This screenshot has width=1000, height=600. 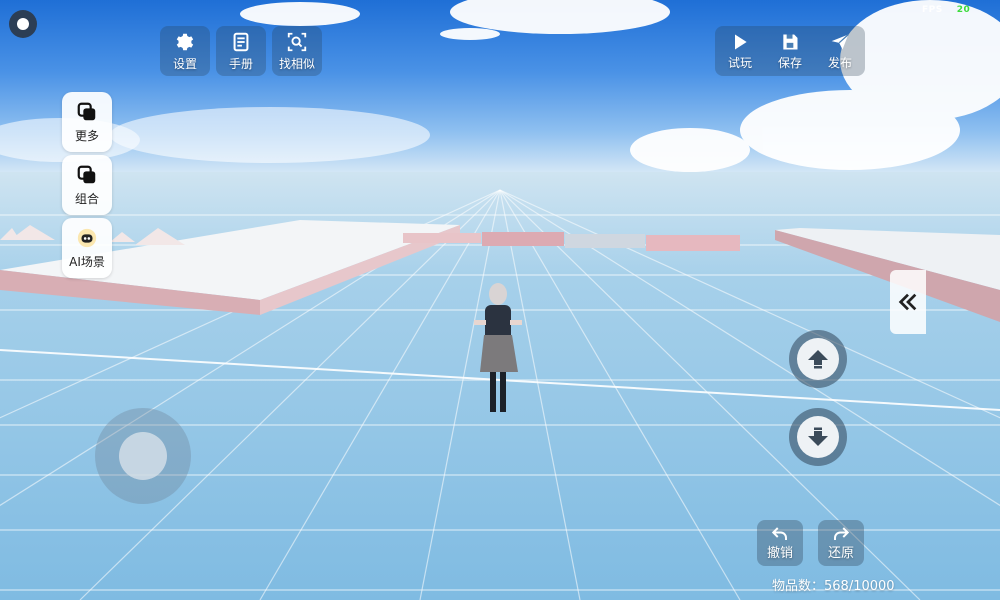 What do you see at coordinates (780, 543) in the screenshot?
I see `undo-button: 撤销` at bounding box center [780, 543].